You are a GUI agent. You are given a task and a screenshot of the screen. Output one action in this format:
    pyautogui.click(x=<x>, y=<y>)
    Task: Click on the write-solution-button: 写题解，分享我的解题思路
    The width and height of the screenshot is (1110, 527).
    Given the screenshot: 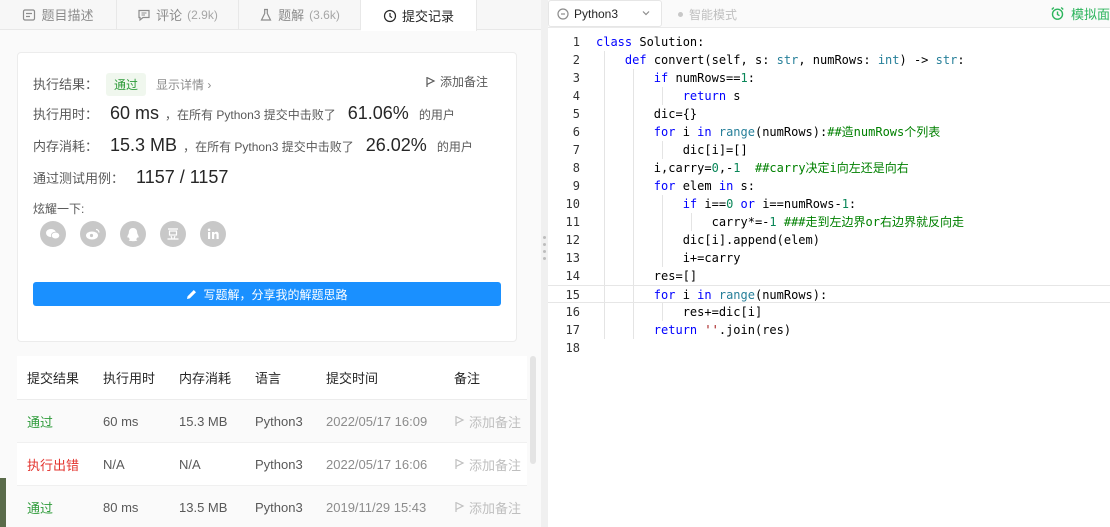 What is the action you would take?
    pyautogui.click(x=267, y=294)
    